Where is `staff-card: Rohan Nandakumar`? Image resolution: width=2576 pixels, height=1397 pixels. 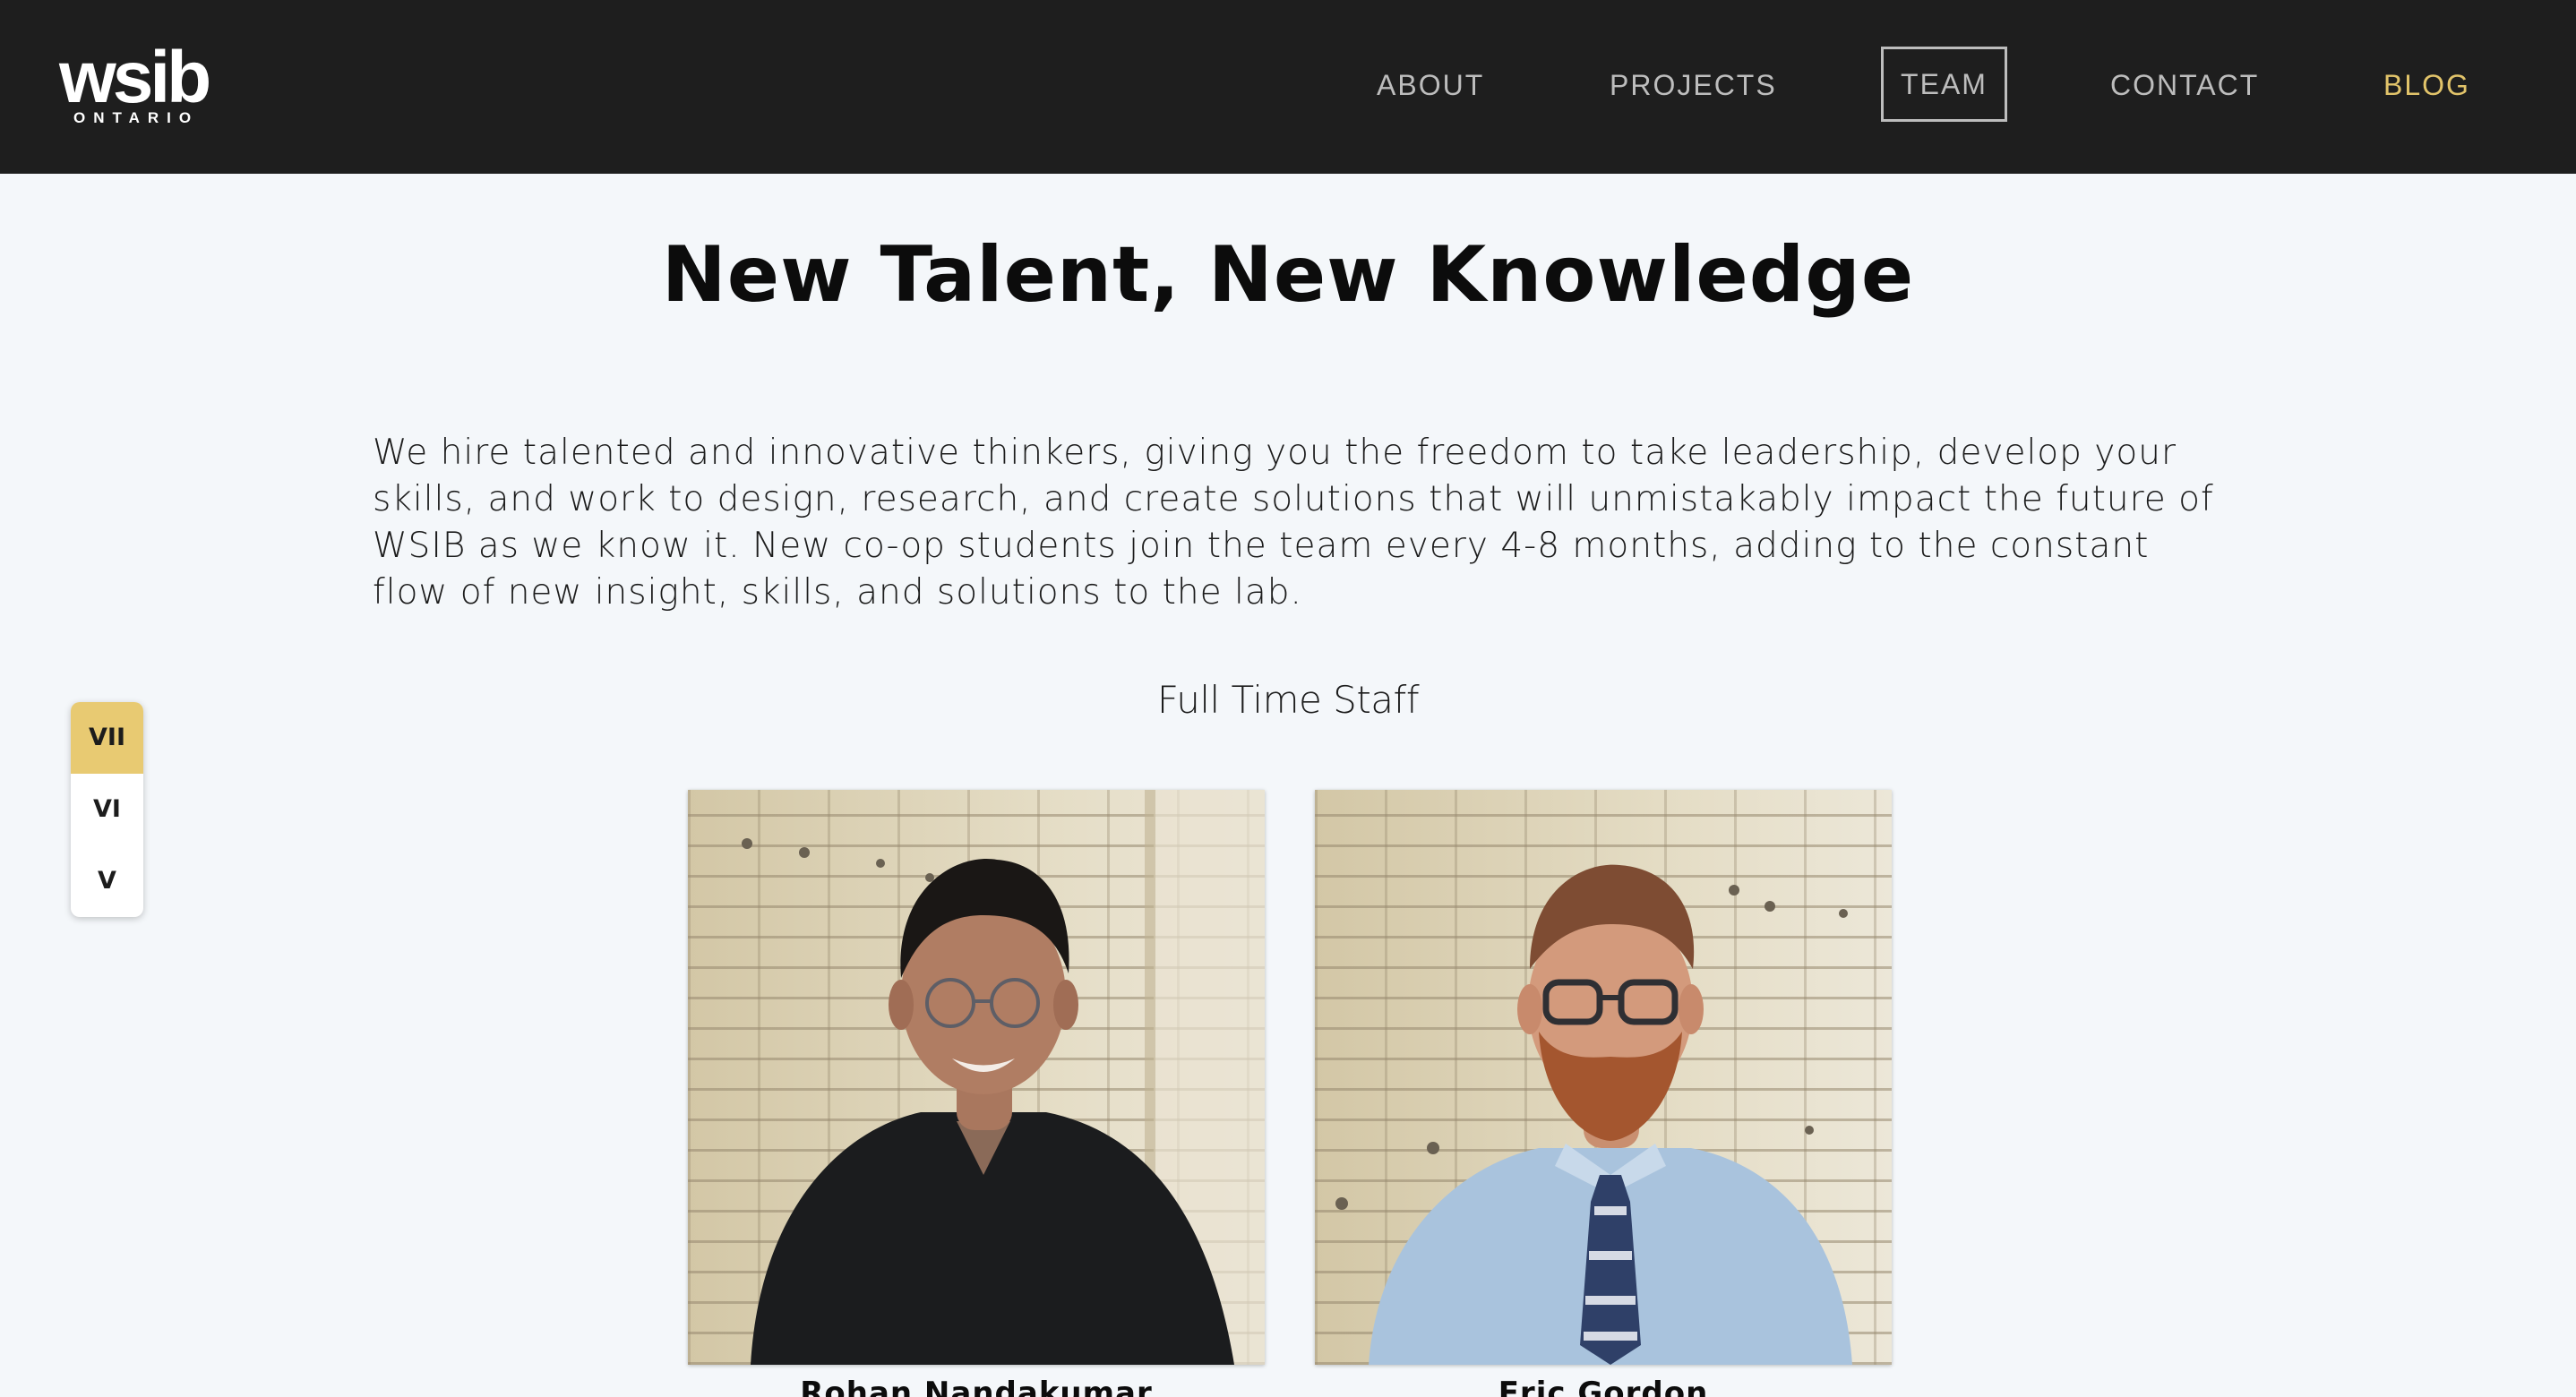 staff-card: Rohan Nandakumar is located at coordinates (976, 1093).